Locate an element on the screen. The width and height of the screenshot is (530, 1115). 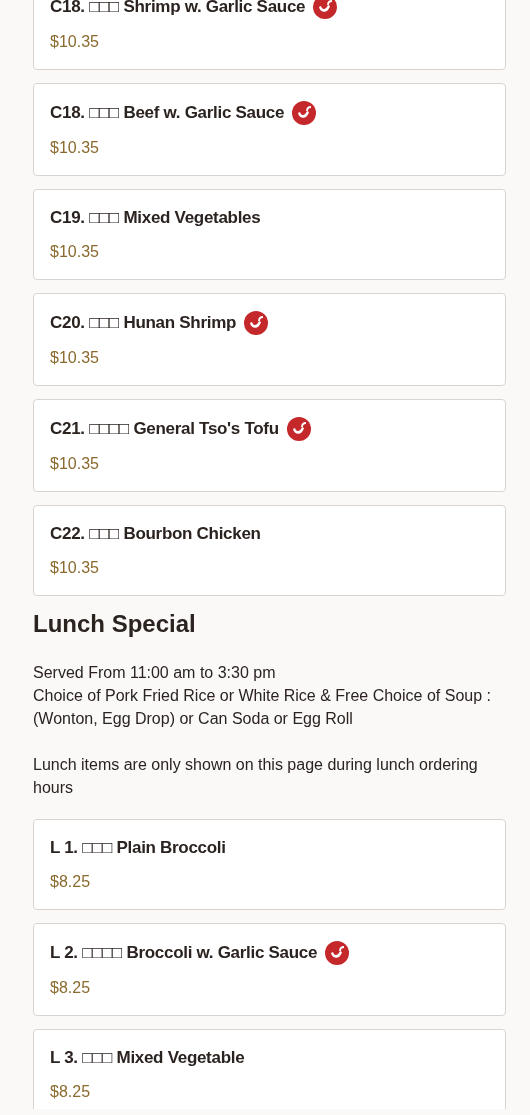
item-name: L 1. □□□ Plain Broccoli is located at coordinates (138, 848).